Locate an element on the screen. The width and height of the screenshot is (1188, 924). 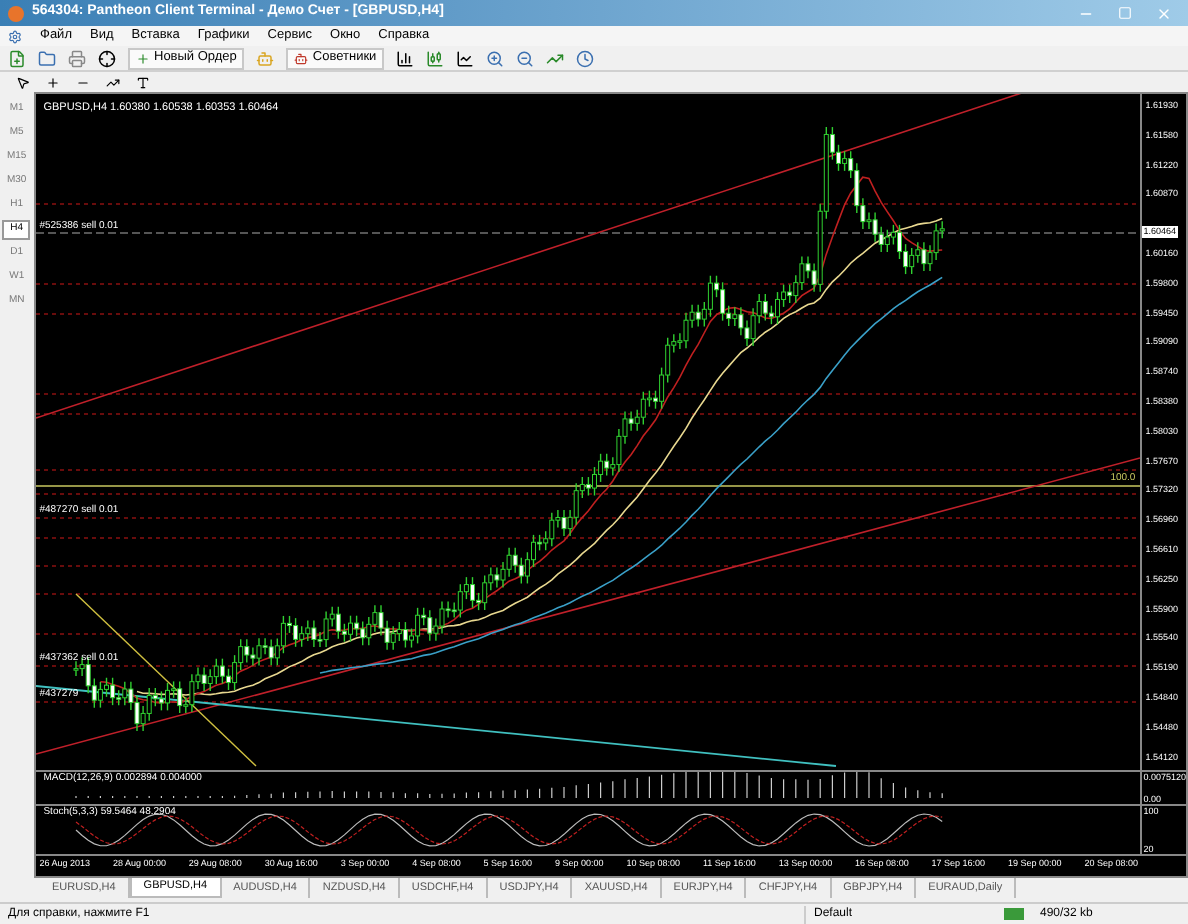
trendline-icon is located at coordinates (113, 82).